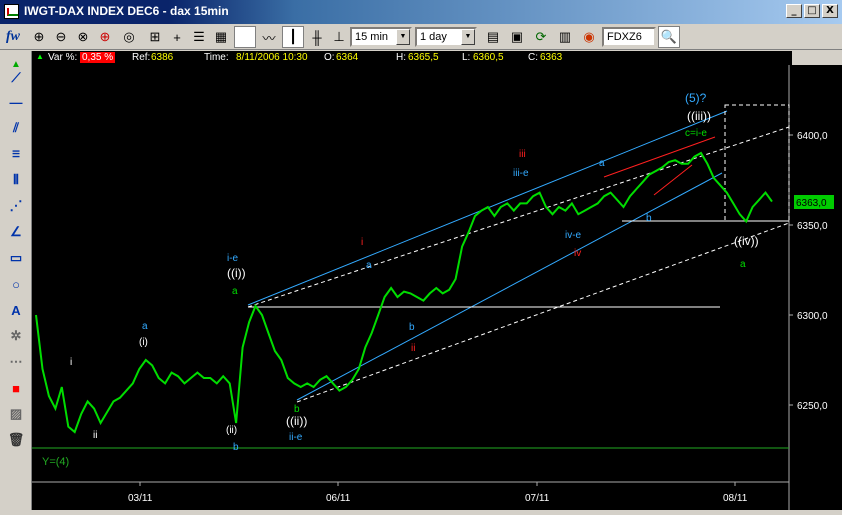  I want to click on angle-icon: ∠, so click(16, 232).